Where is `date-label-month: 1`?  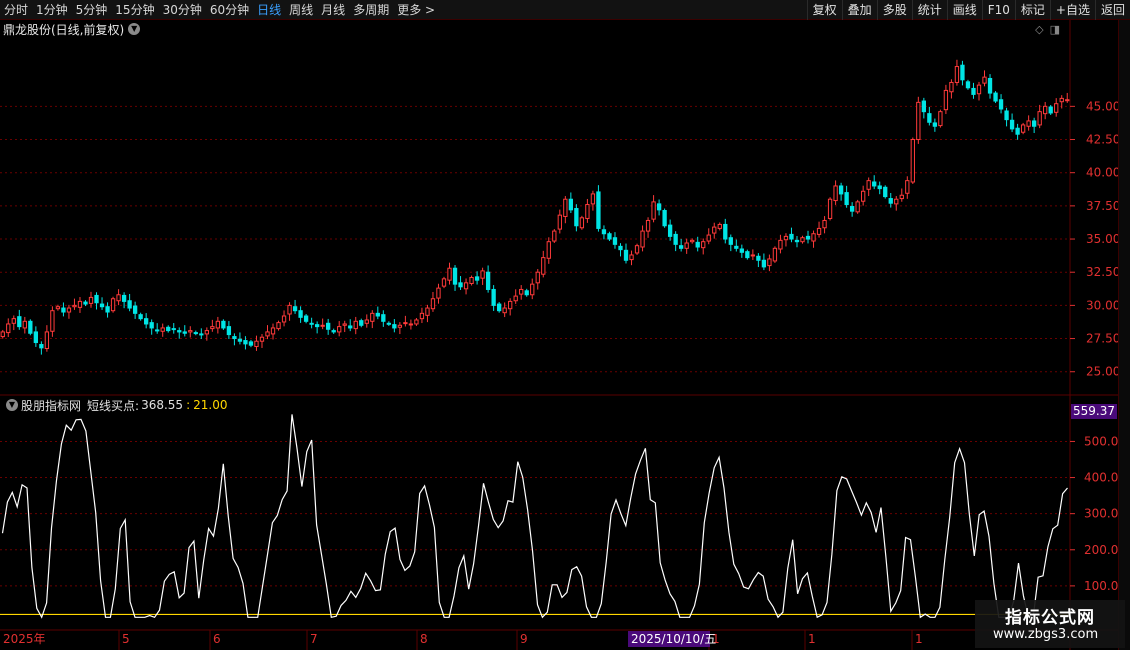
date-label-month: 1 is located at coordinates (812, 639).